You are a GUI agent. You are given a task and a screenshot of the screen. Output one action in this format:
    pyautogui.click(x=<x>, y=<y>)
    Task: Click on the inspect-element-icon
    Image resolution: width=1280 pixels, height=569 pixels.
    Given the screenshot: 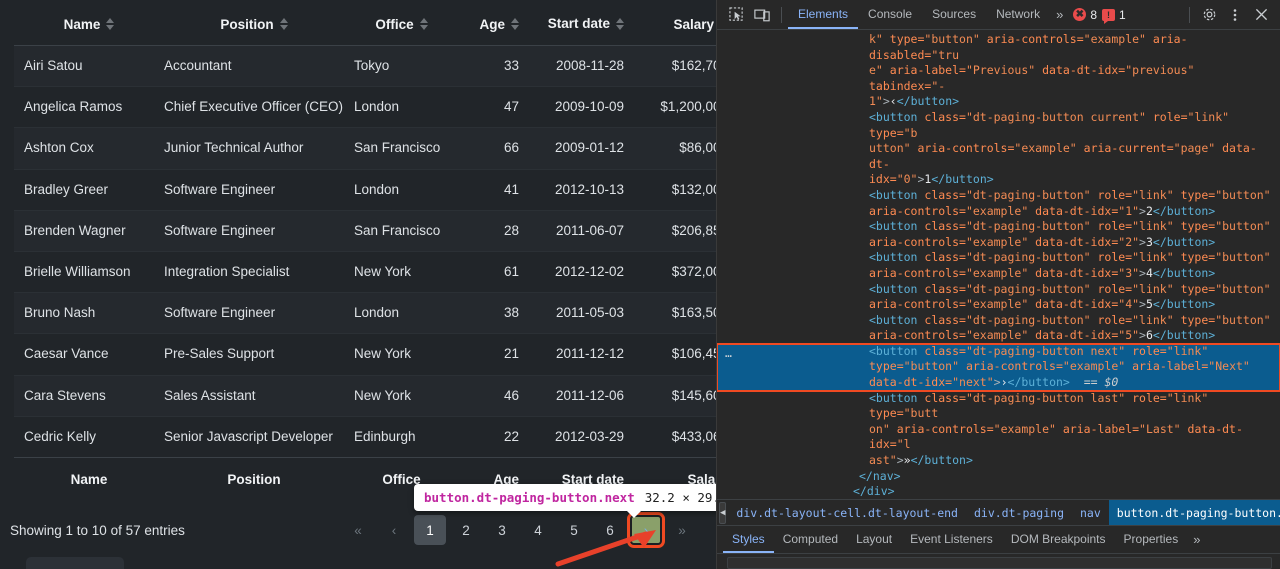 What is the action you would take?
    pyautogui.click(x=736, y=15)
    